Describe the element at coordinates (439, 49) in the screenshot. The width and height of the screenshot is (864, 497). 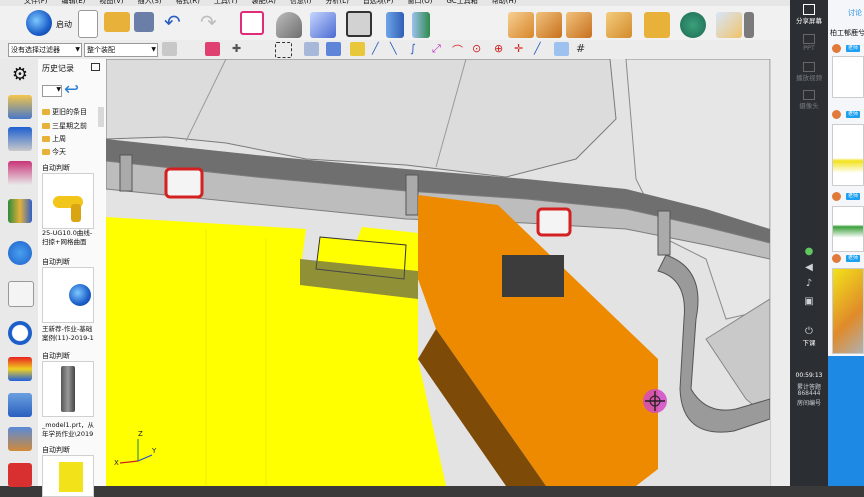
I see `snap-intersection-icon: ⤢` at that location.